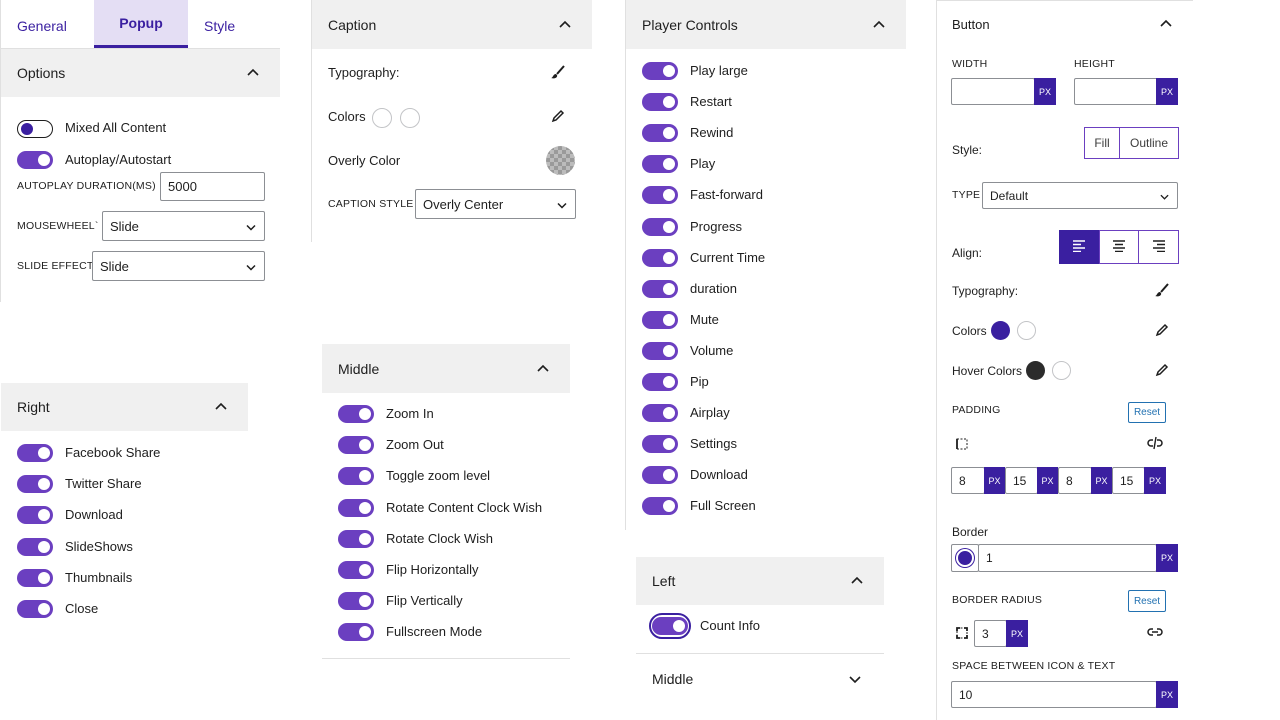  What do you see at coordinates (766, 24) in the screenshot?
I see `player-controls-header: Player Controls` at bounding box center [766, 24].